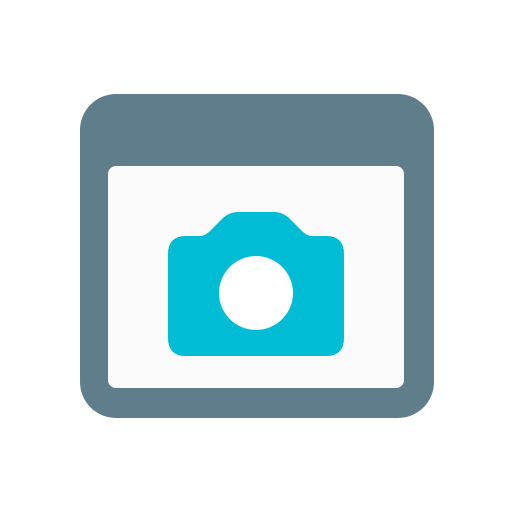 This screenshot has width=512, height=512. What do you see at coordinates (256, 293) in the screenshot?
I see `camera-lens` at bounding box center [256, 293].